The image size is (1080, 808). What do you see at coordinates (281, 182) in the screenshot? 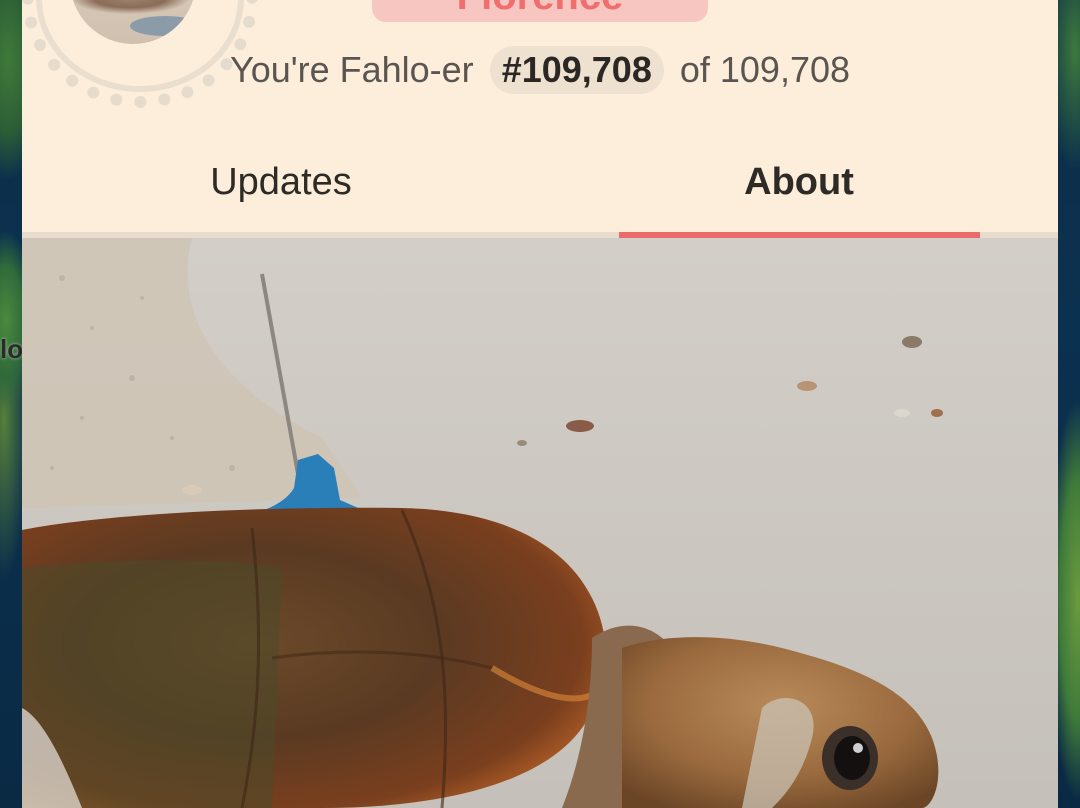
I see `tab-updates: Updates` at bounding box center [281, 182].